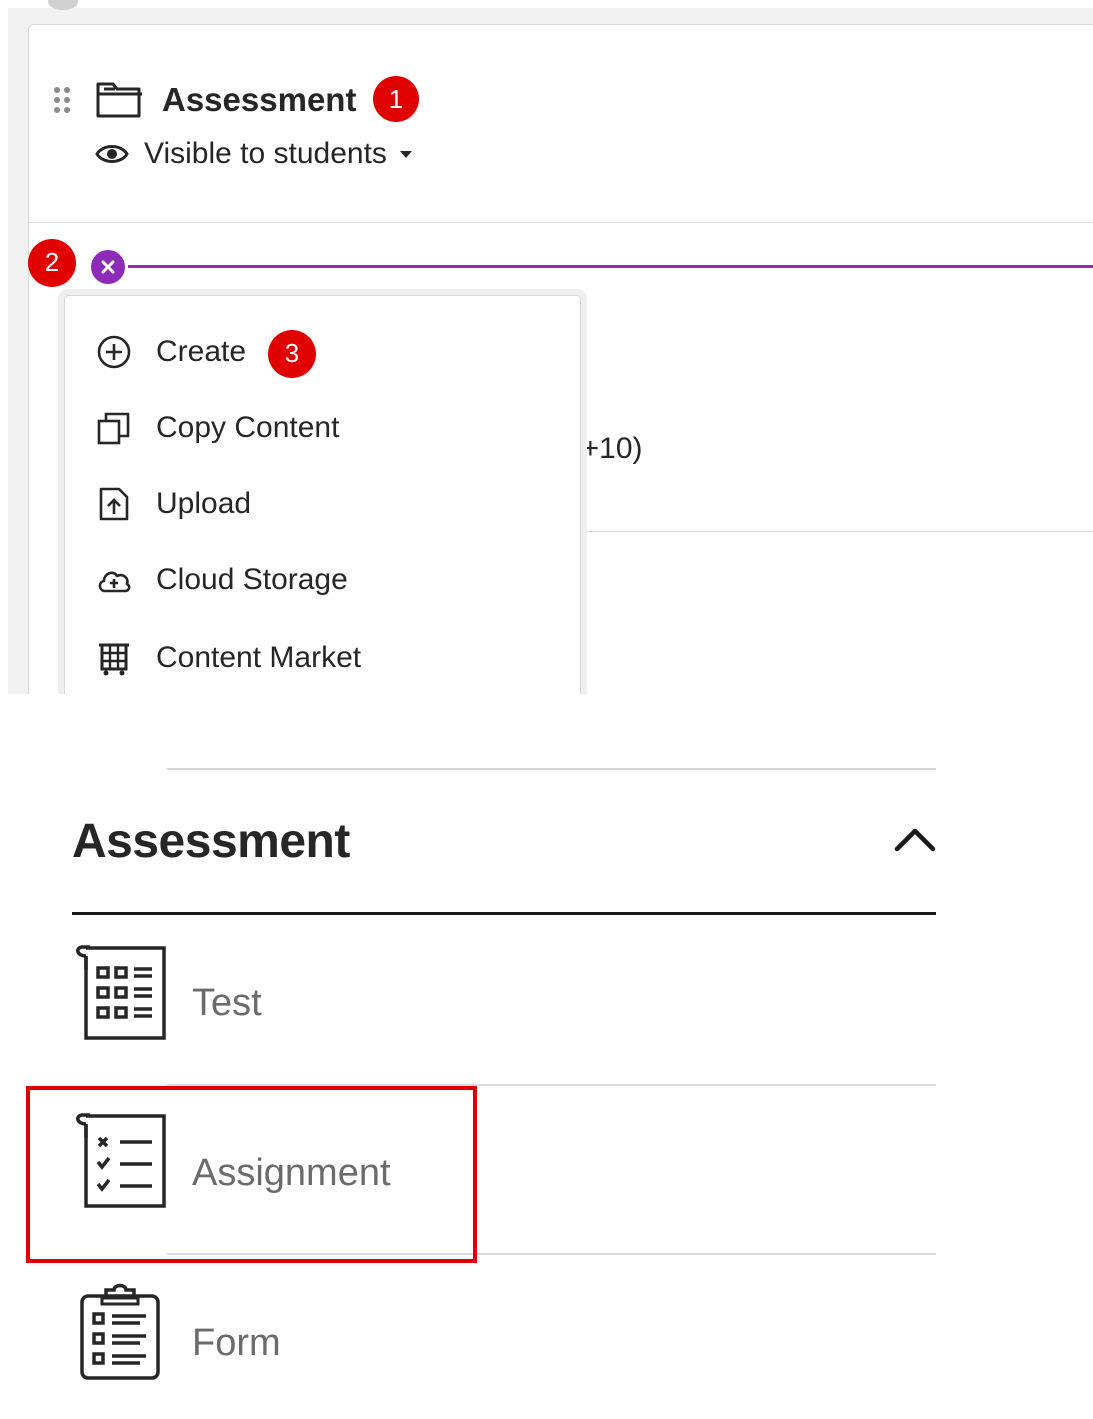 This screenshot has height=1419, width=1093. I want to click on menu-item-create: Create, so click(317, 352).